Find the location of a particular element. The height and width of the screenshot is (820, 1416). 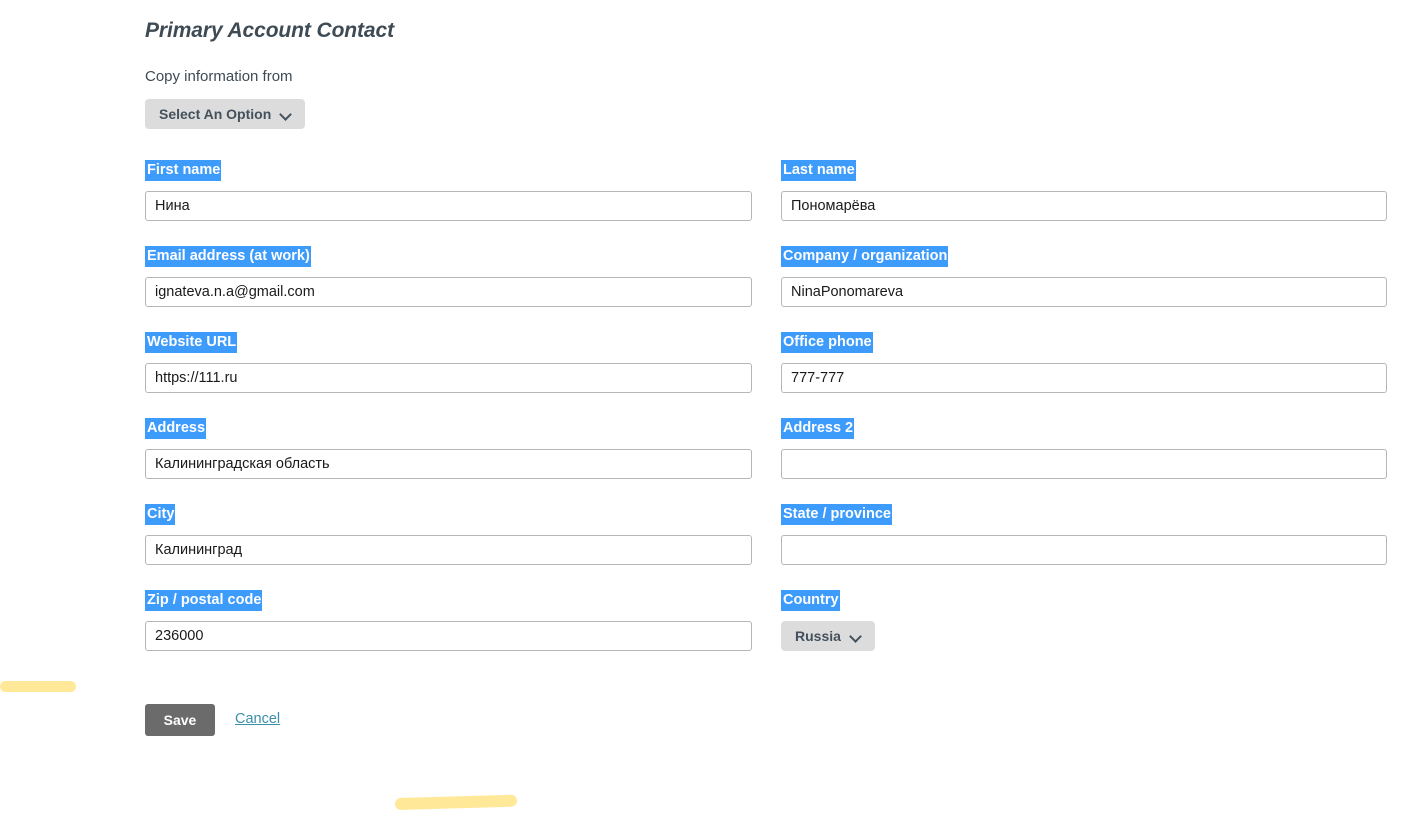

field-label-first_name: First name is located at coordinates (183, 170).